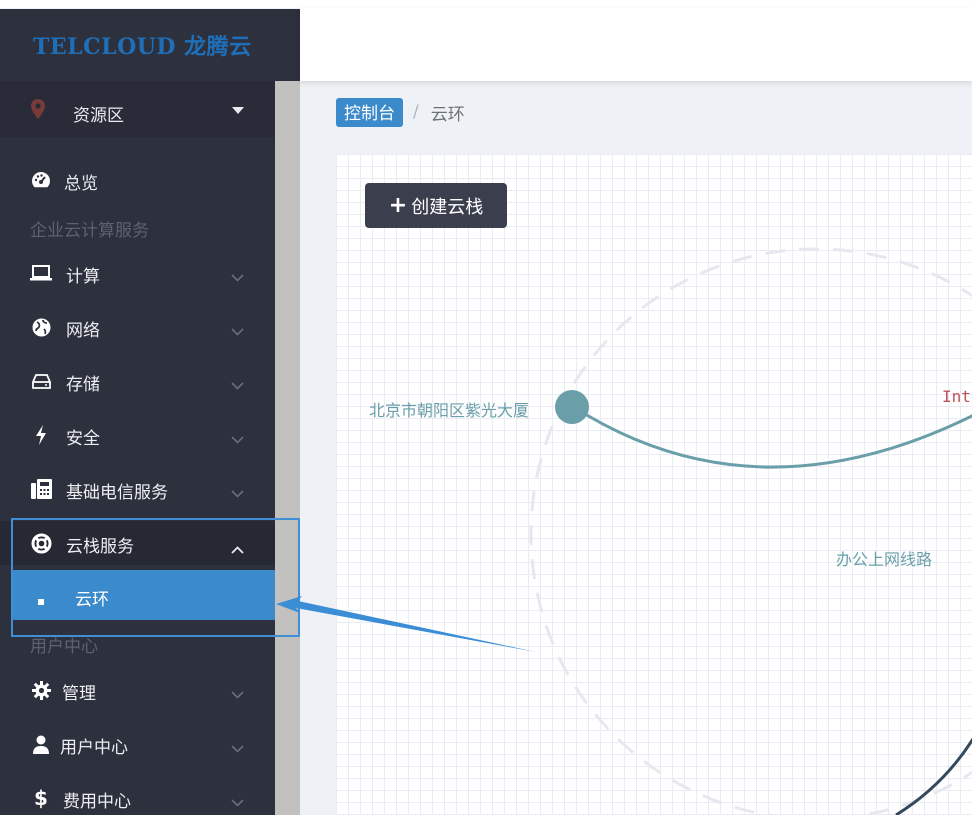 The image size is (972, 815). What do you see at coordinates (83, 277) in the screenshot?
I see `sidebar-item-label: 计算` at bounding box center [83, 277].